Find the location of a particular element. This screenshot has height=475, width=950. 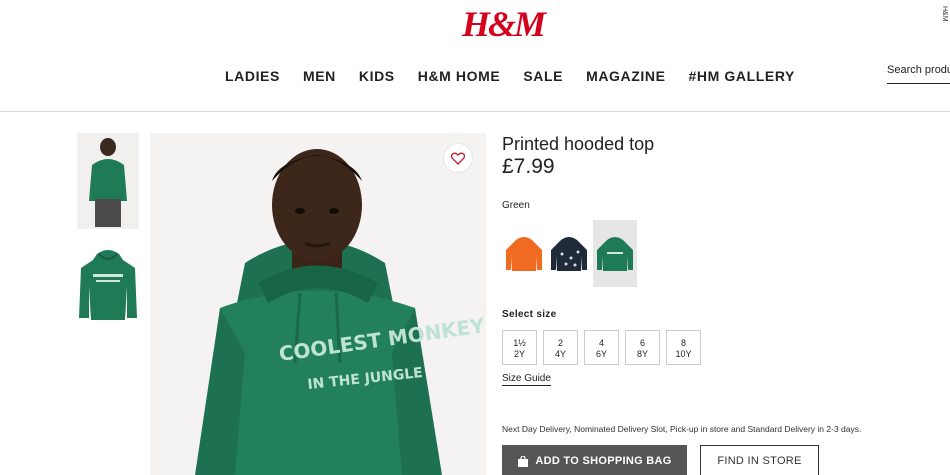

swatch-green-selected is located at coordinates (615, 253).